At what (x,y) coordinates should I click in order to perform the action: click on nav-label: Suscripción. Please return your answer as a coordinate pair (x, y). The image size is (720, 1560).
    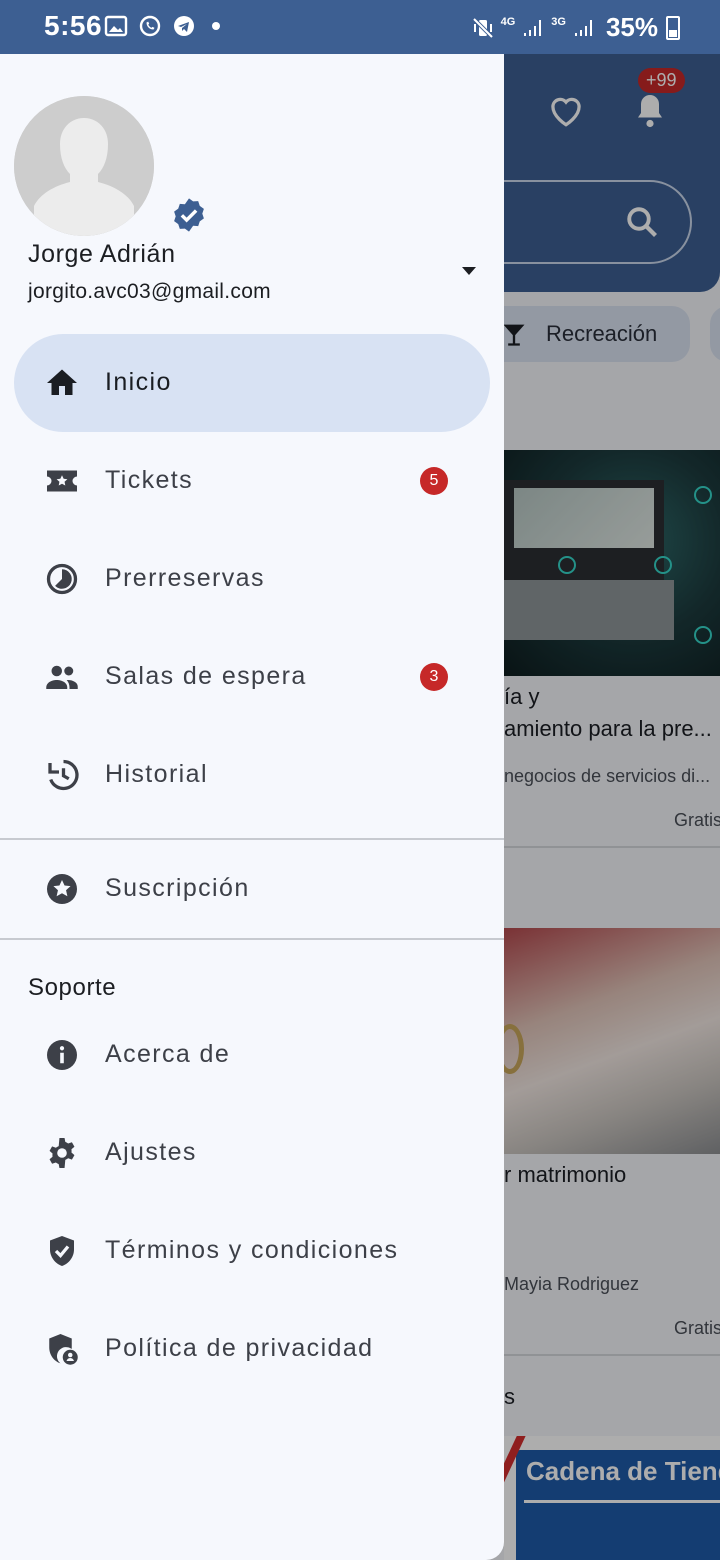
    Looking at the image, I should click on (177, 888).